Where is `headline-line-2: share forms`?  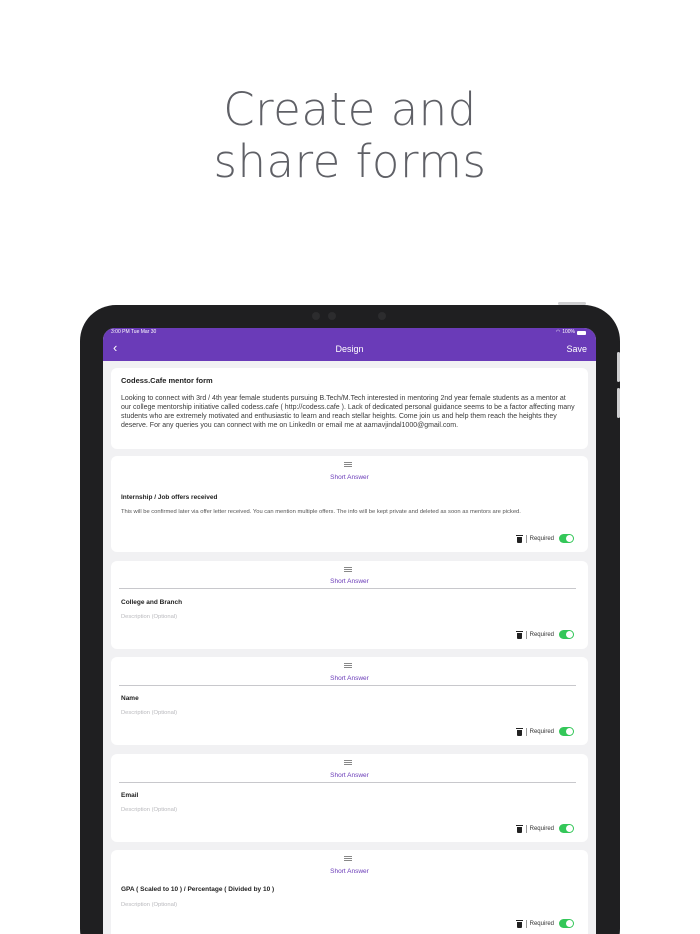
headline-line-2: share forms is located at coordinates (350, 161).